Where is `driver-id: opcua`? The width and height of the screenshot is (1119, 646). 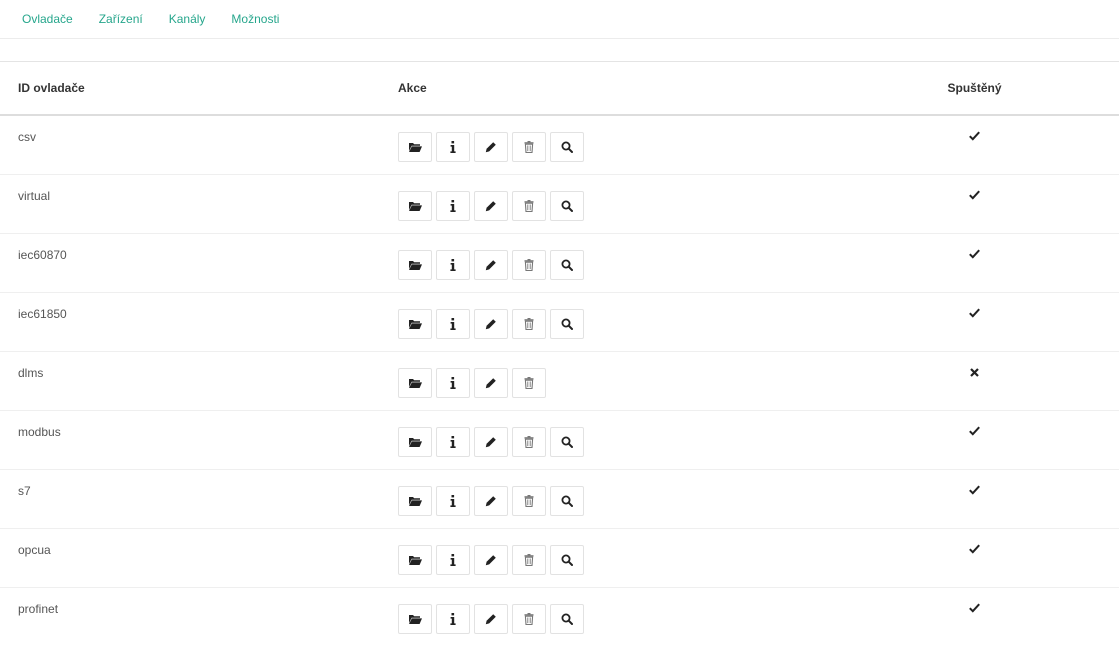 driver-id: opcua is located at coordinates (34, 550).